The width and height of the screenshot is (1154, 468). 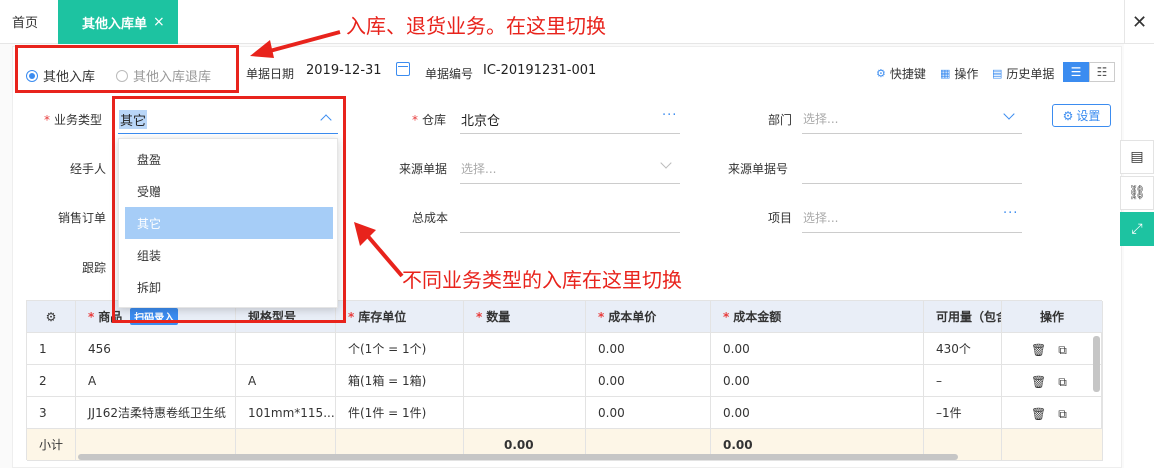 What do you see at coordinates (963, 413) in the screenshot?
I see `cell-available: –1件` at bounding box center [963, 413].